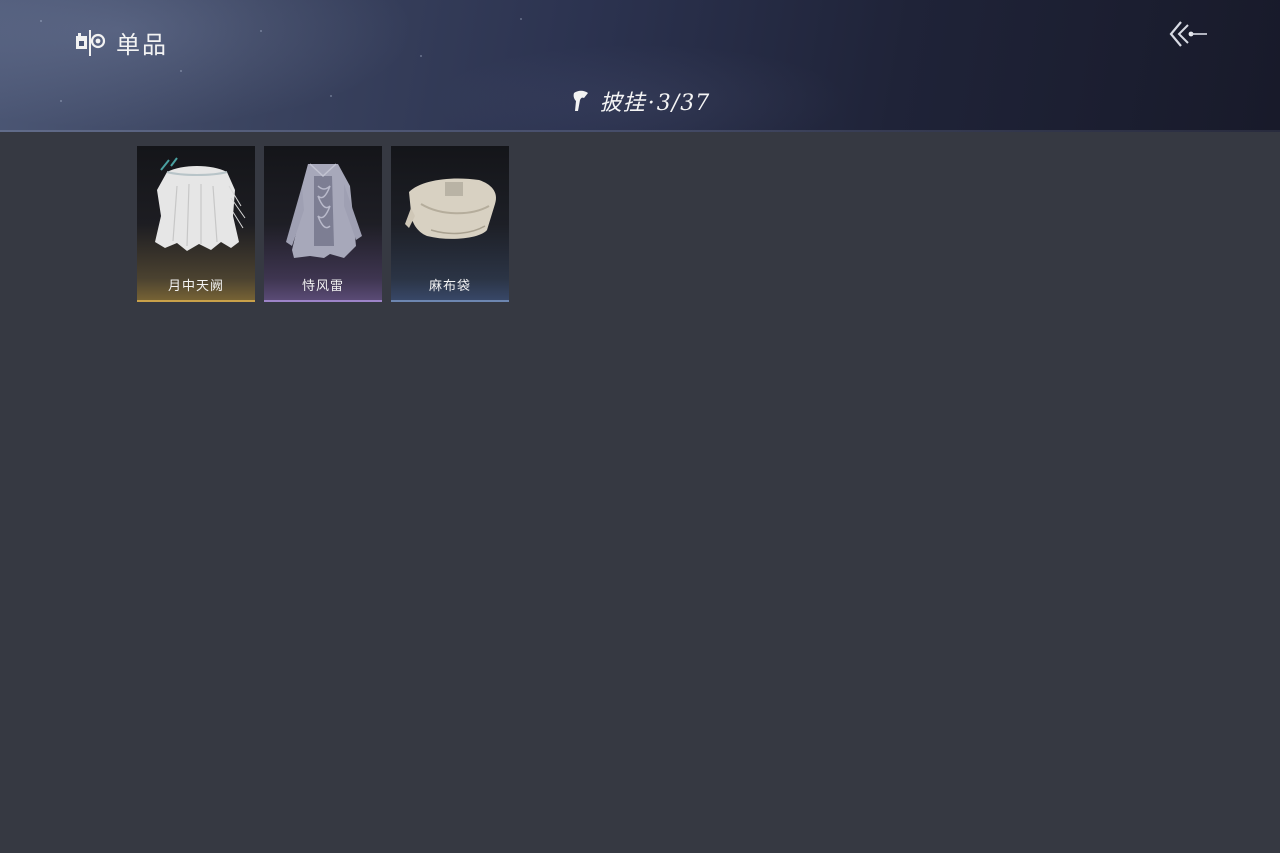  Describe the element at coordinates (200, 204) in the screenshot. I see `white-feather-cape-icon` at that location.